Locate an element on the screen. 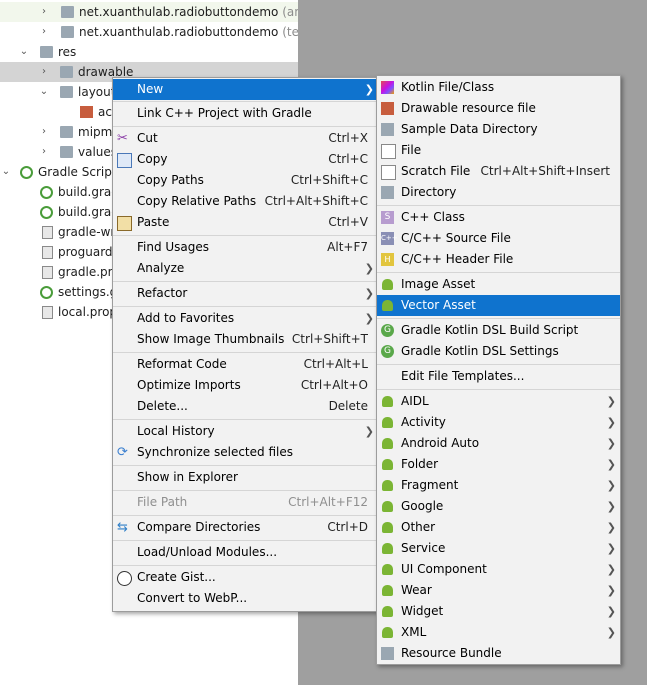 The height and width of the screenshot is (685, 647). menu-item-show-image-thumbnails: Show Image Thumbnails Ctrl+Shift+T is located at coordinates (245, 339).